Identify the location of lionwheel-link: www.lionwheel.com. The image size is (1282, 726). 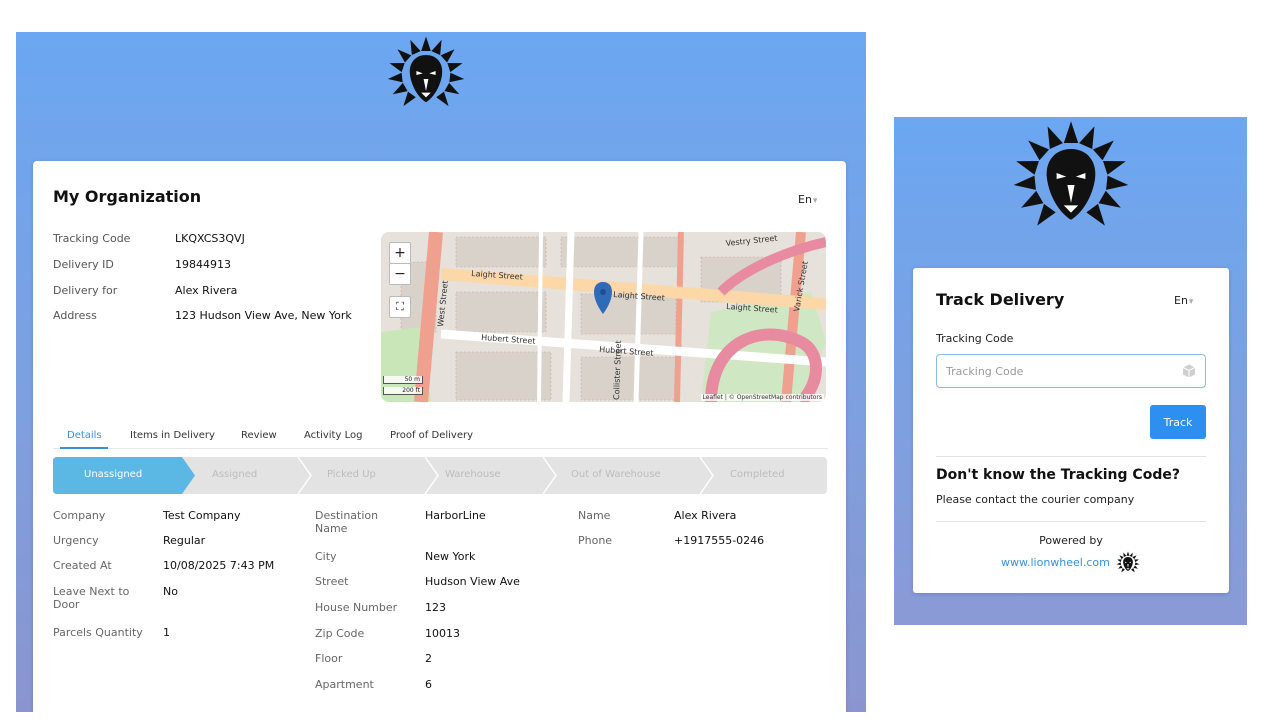
(1055, 562).